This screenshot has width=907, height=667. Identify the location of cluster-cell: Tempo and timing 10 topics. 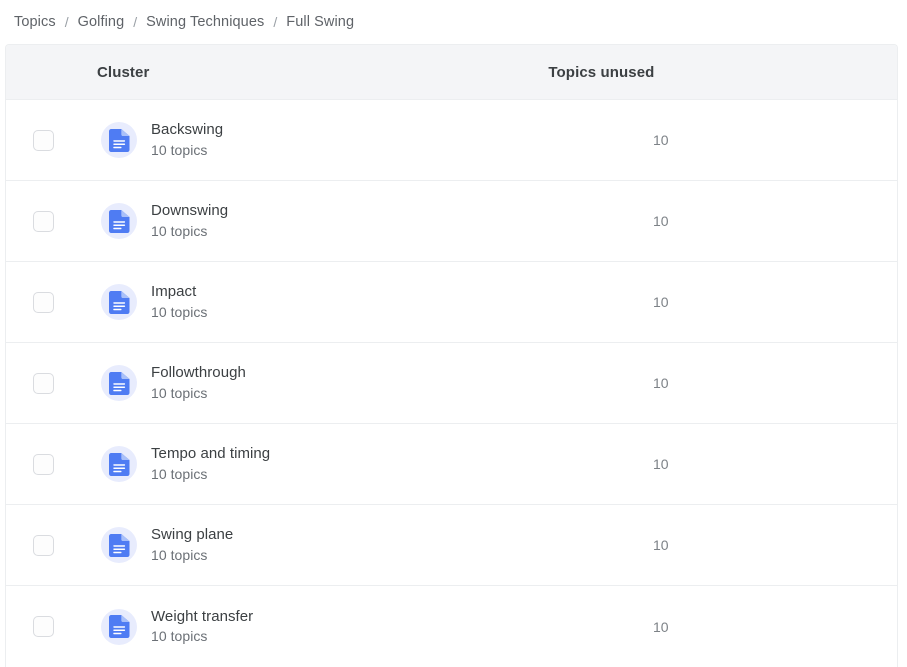
(377, 463).